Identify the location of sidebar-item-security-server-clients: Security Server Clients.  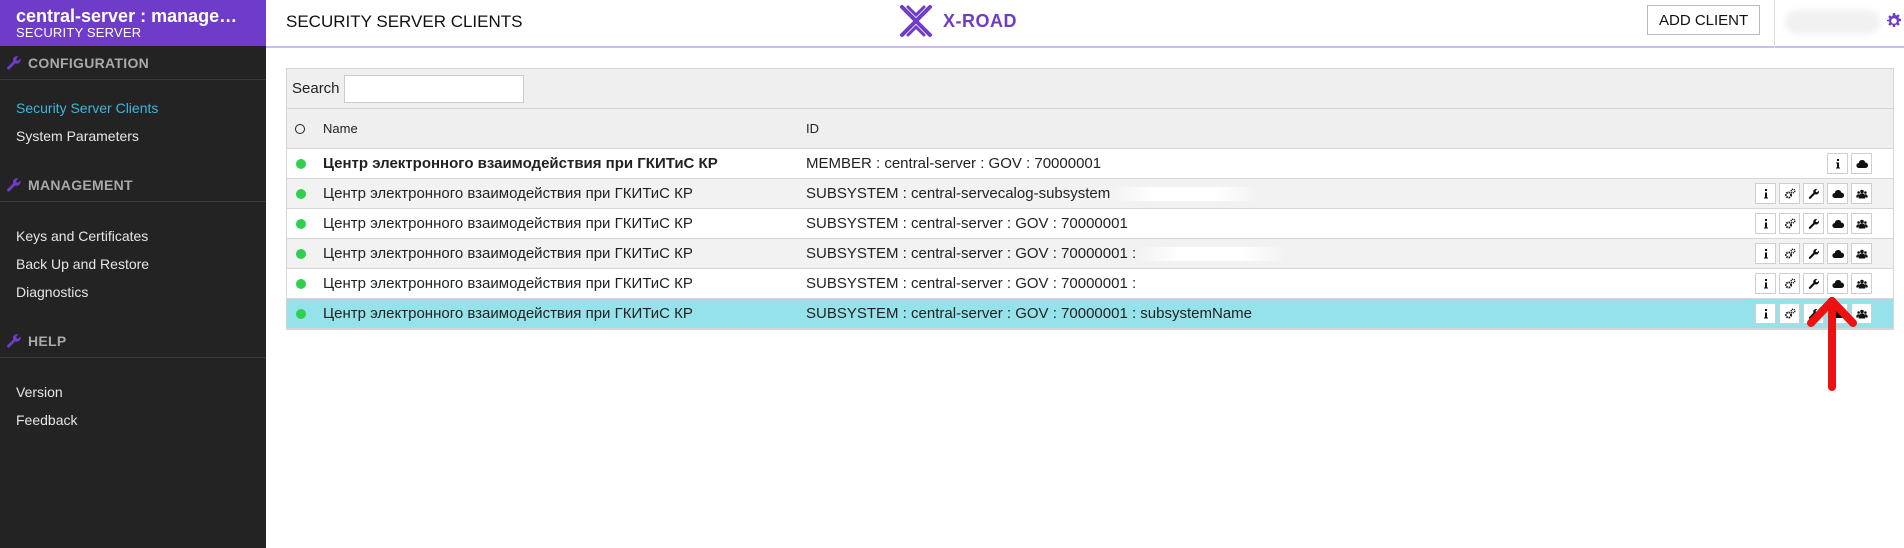
(133, 108).